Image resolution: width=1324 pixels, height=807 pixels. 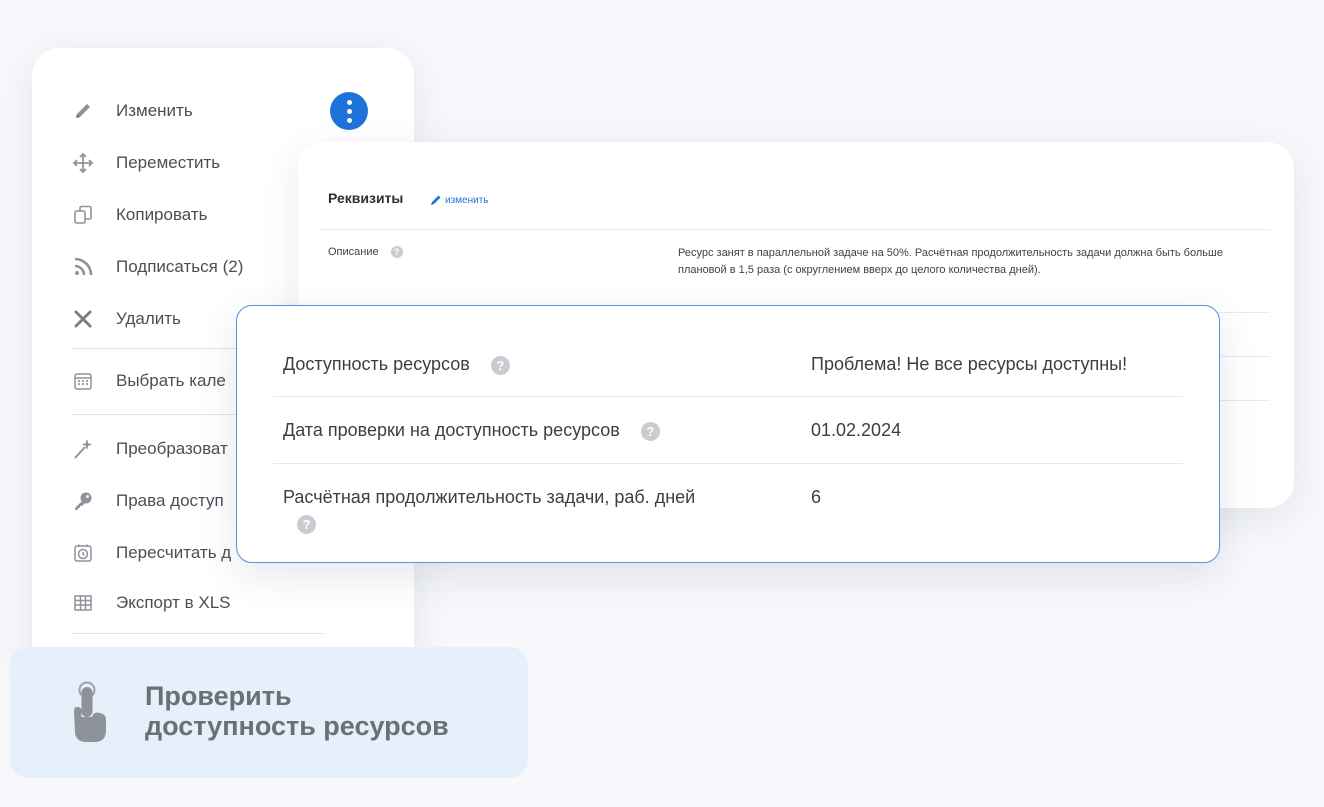 I want to click on requisites-title: Реквизиты, so click(x=366, y=198).